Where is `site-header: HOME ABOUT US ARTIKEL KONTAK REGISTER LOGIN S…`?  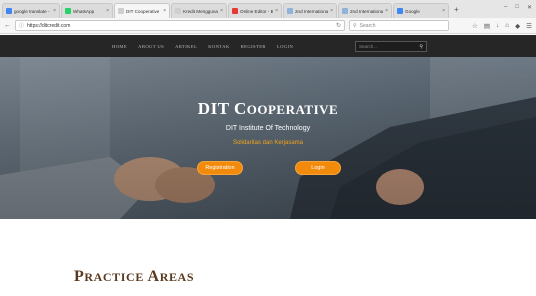 site-header: HOME ABOUT US ARTIKEL KONTAK REGISTER LOGIN S… is located at coordinates (268, 46).